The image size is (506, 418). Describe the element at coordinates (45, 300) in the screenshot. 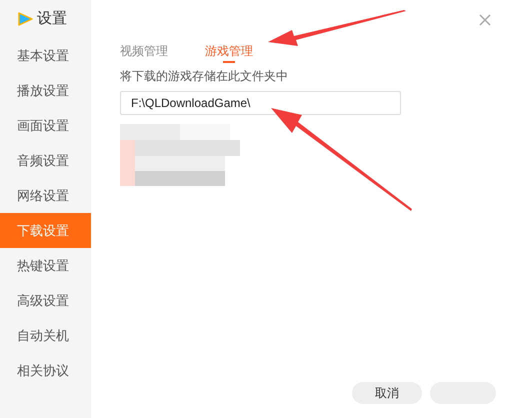

I see `sidebar-item: 高级设置` at that location.